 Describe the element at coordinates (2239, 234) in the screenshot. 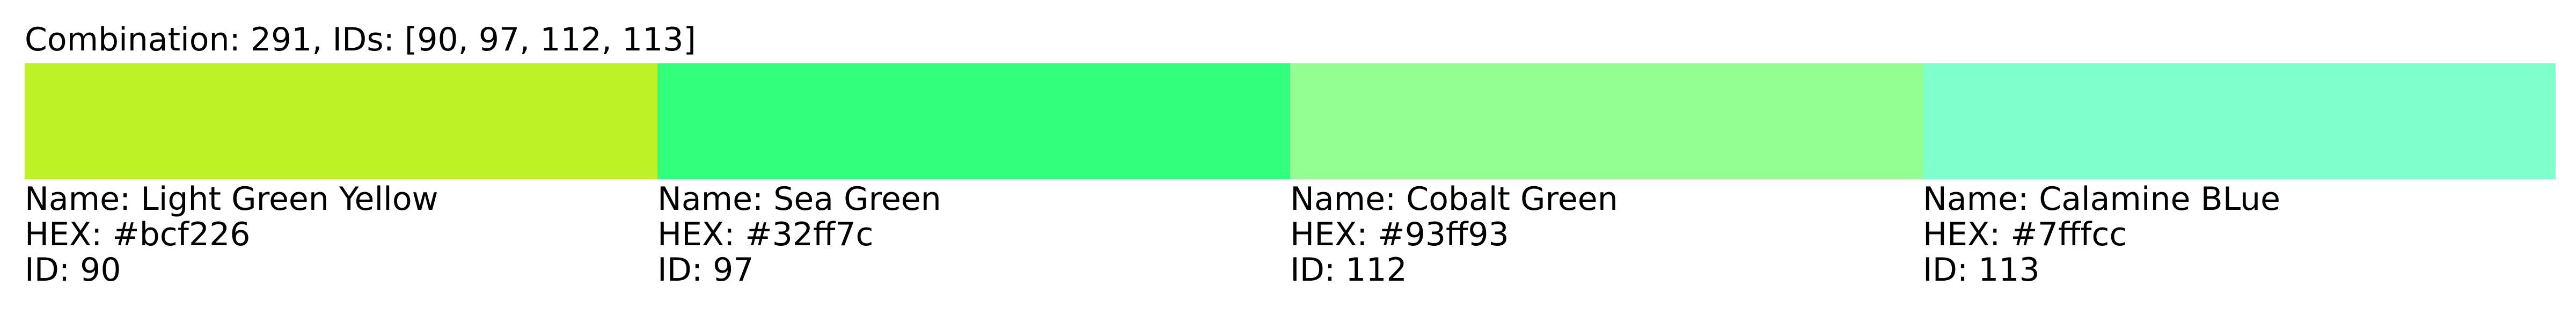

I see `swatch-label-calamine-blue: Name: Calamine BLue HEX: #7fffcc ID: 113` at that location.